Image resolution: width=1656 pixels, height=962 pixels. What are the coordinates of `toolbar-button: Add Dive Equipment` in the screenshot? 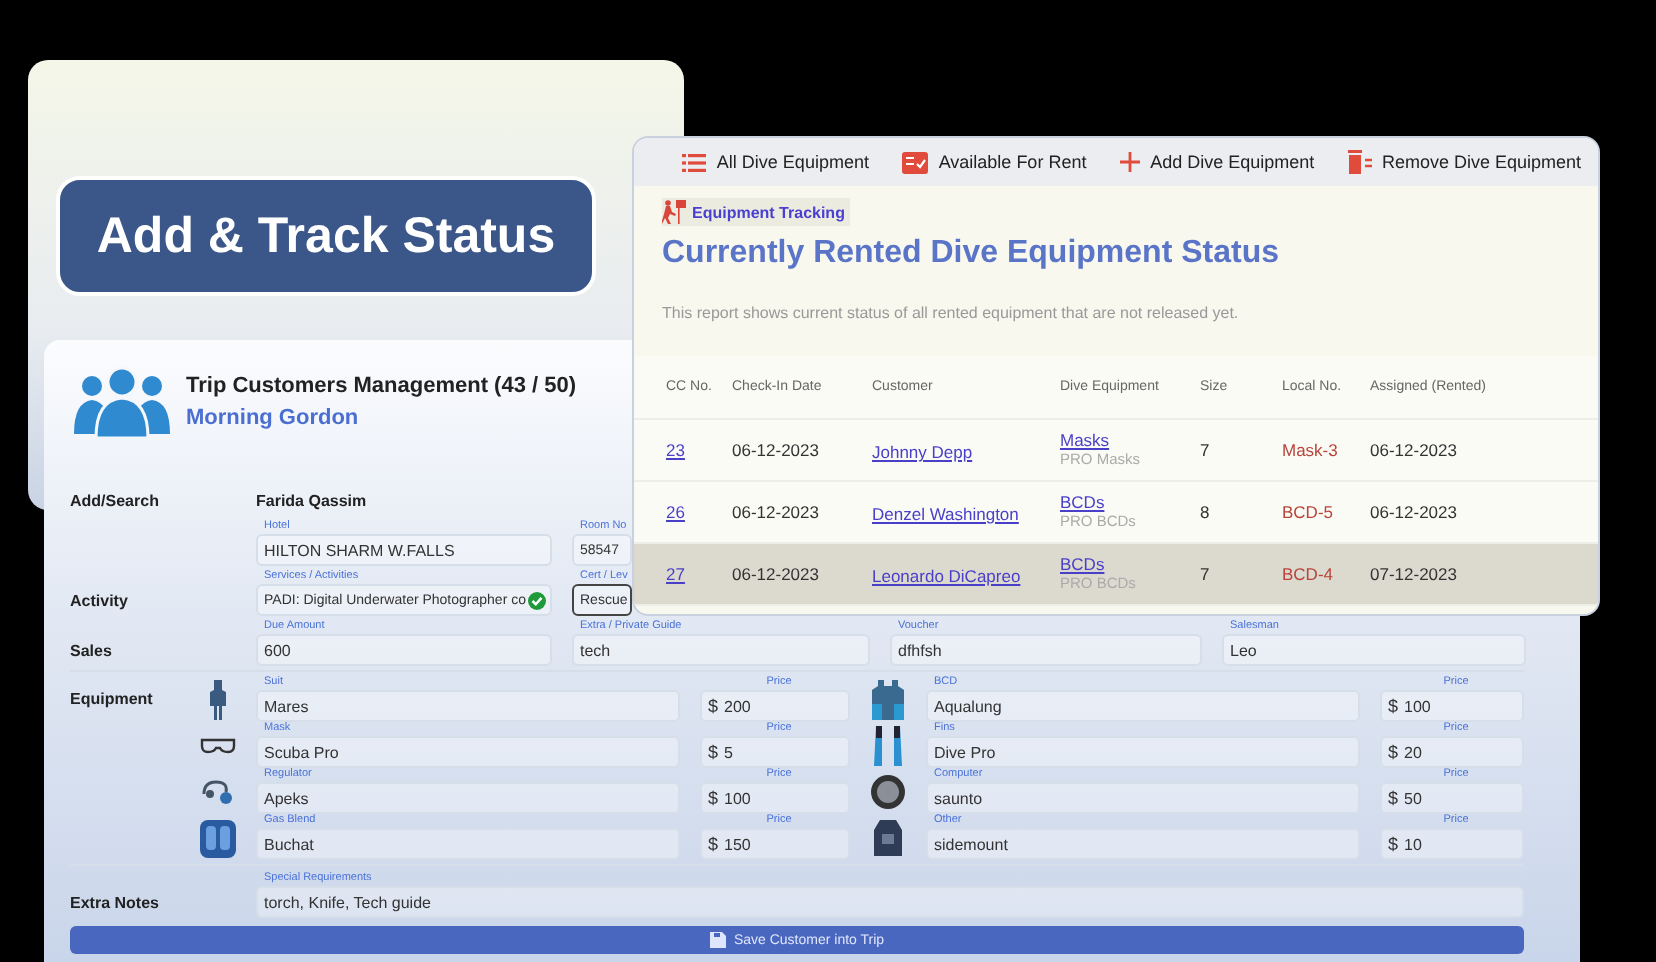 It's located at (1217, 162).